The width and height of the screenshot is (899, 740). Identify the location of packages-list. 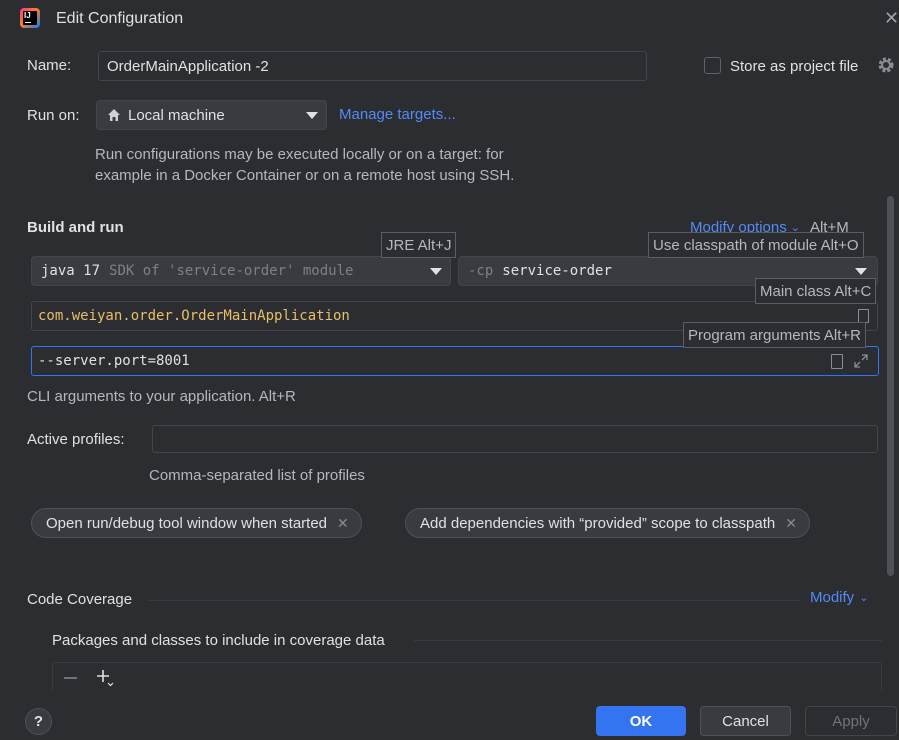
(467, 676).